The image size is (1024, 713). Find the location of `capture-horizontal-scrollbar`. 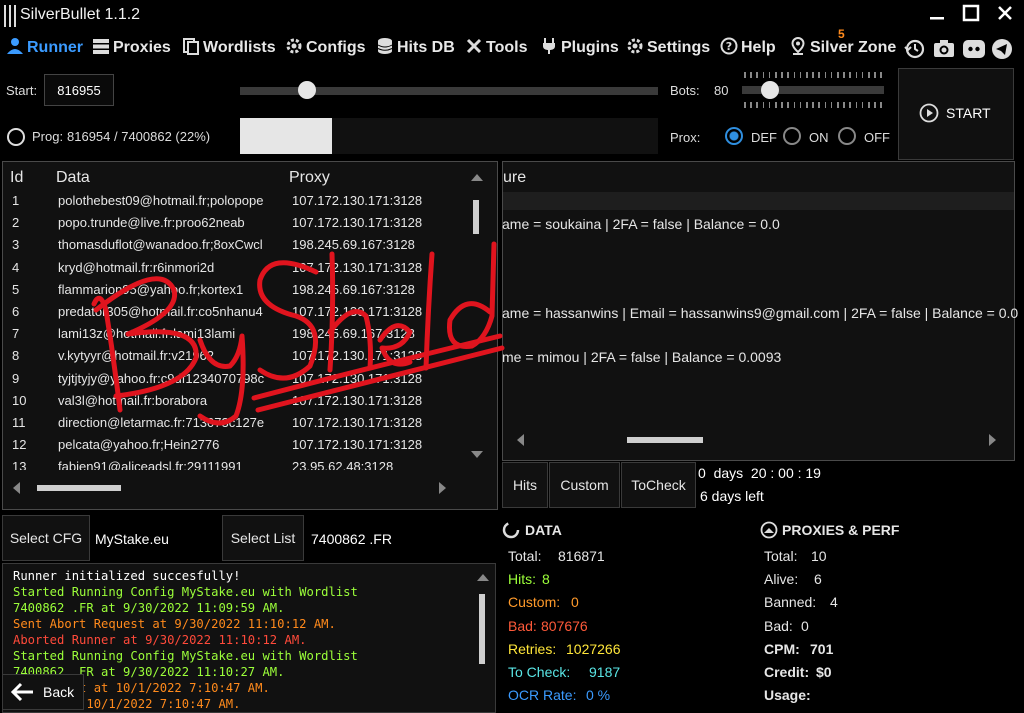

capture-horizontal-scrollbar is located at coordinates (758, 578).